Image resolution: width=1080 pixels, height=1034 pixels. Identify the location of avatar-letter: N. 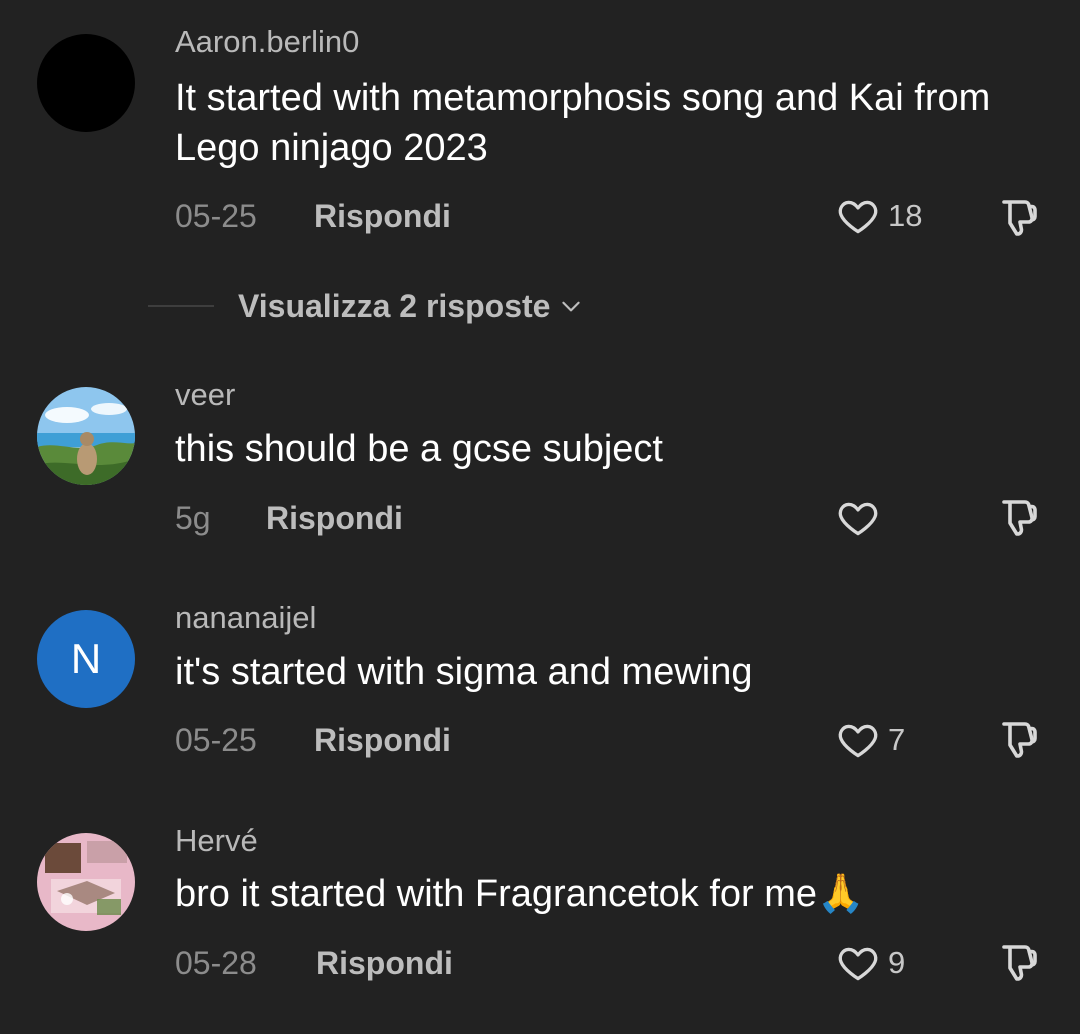
(86, 658).